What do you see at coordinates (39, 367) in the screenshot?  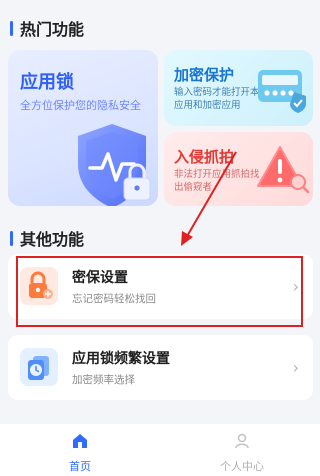 I see `clock-icon` at bounding box center [39, 367].